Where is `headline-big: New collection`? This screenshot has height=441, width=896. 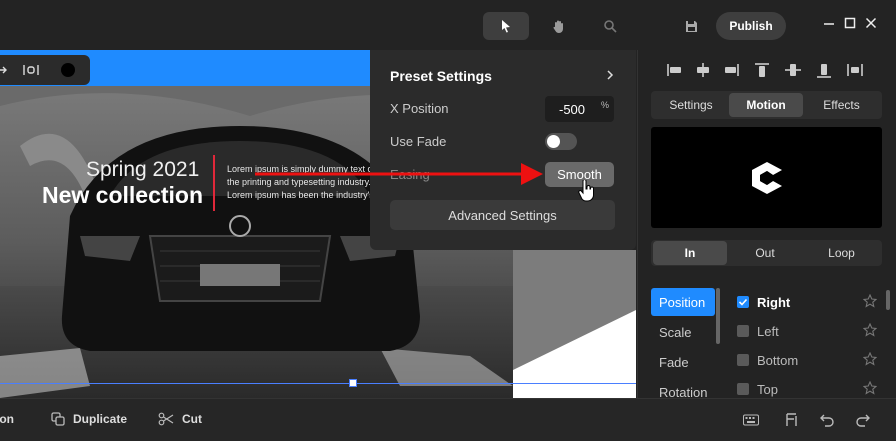
headline-big: New collection is located at coordinates (122, 195).